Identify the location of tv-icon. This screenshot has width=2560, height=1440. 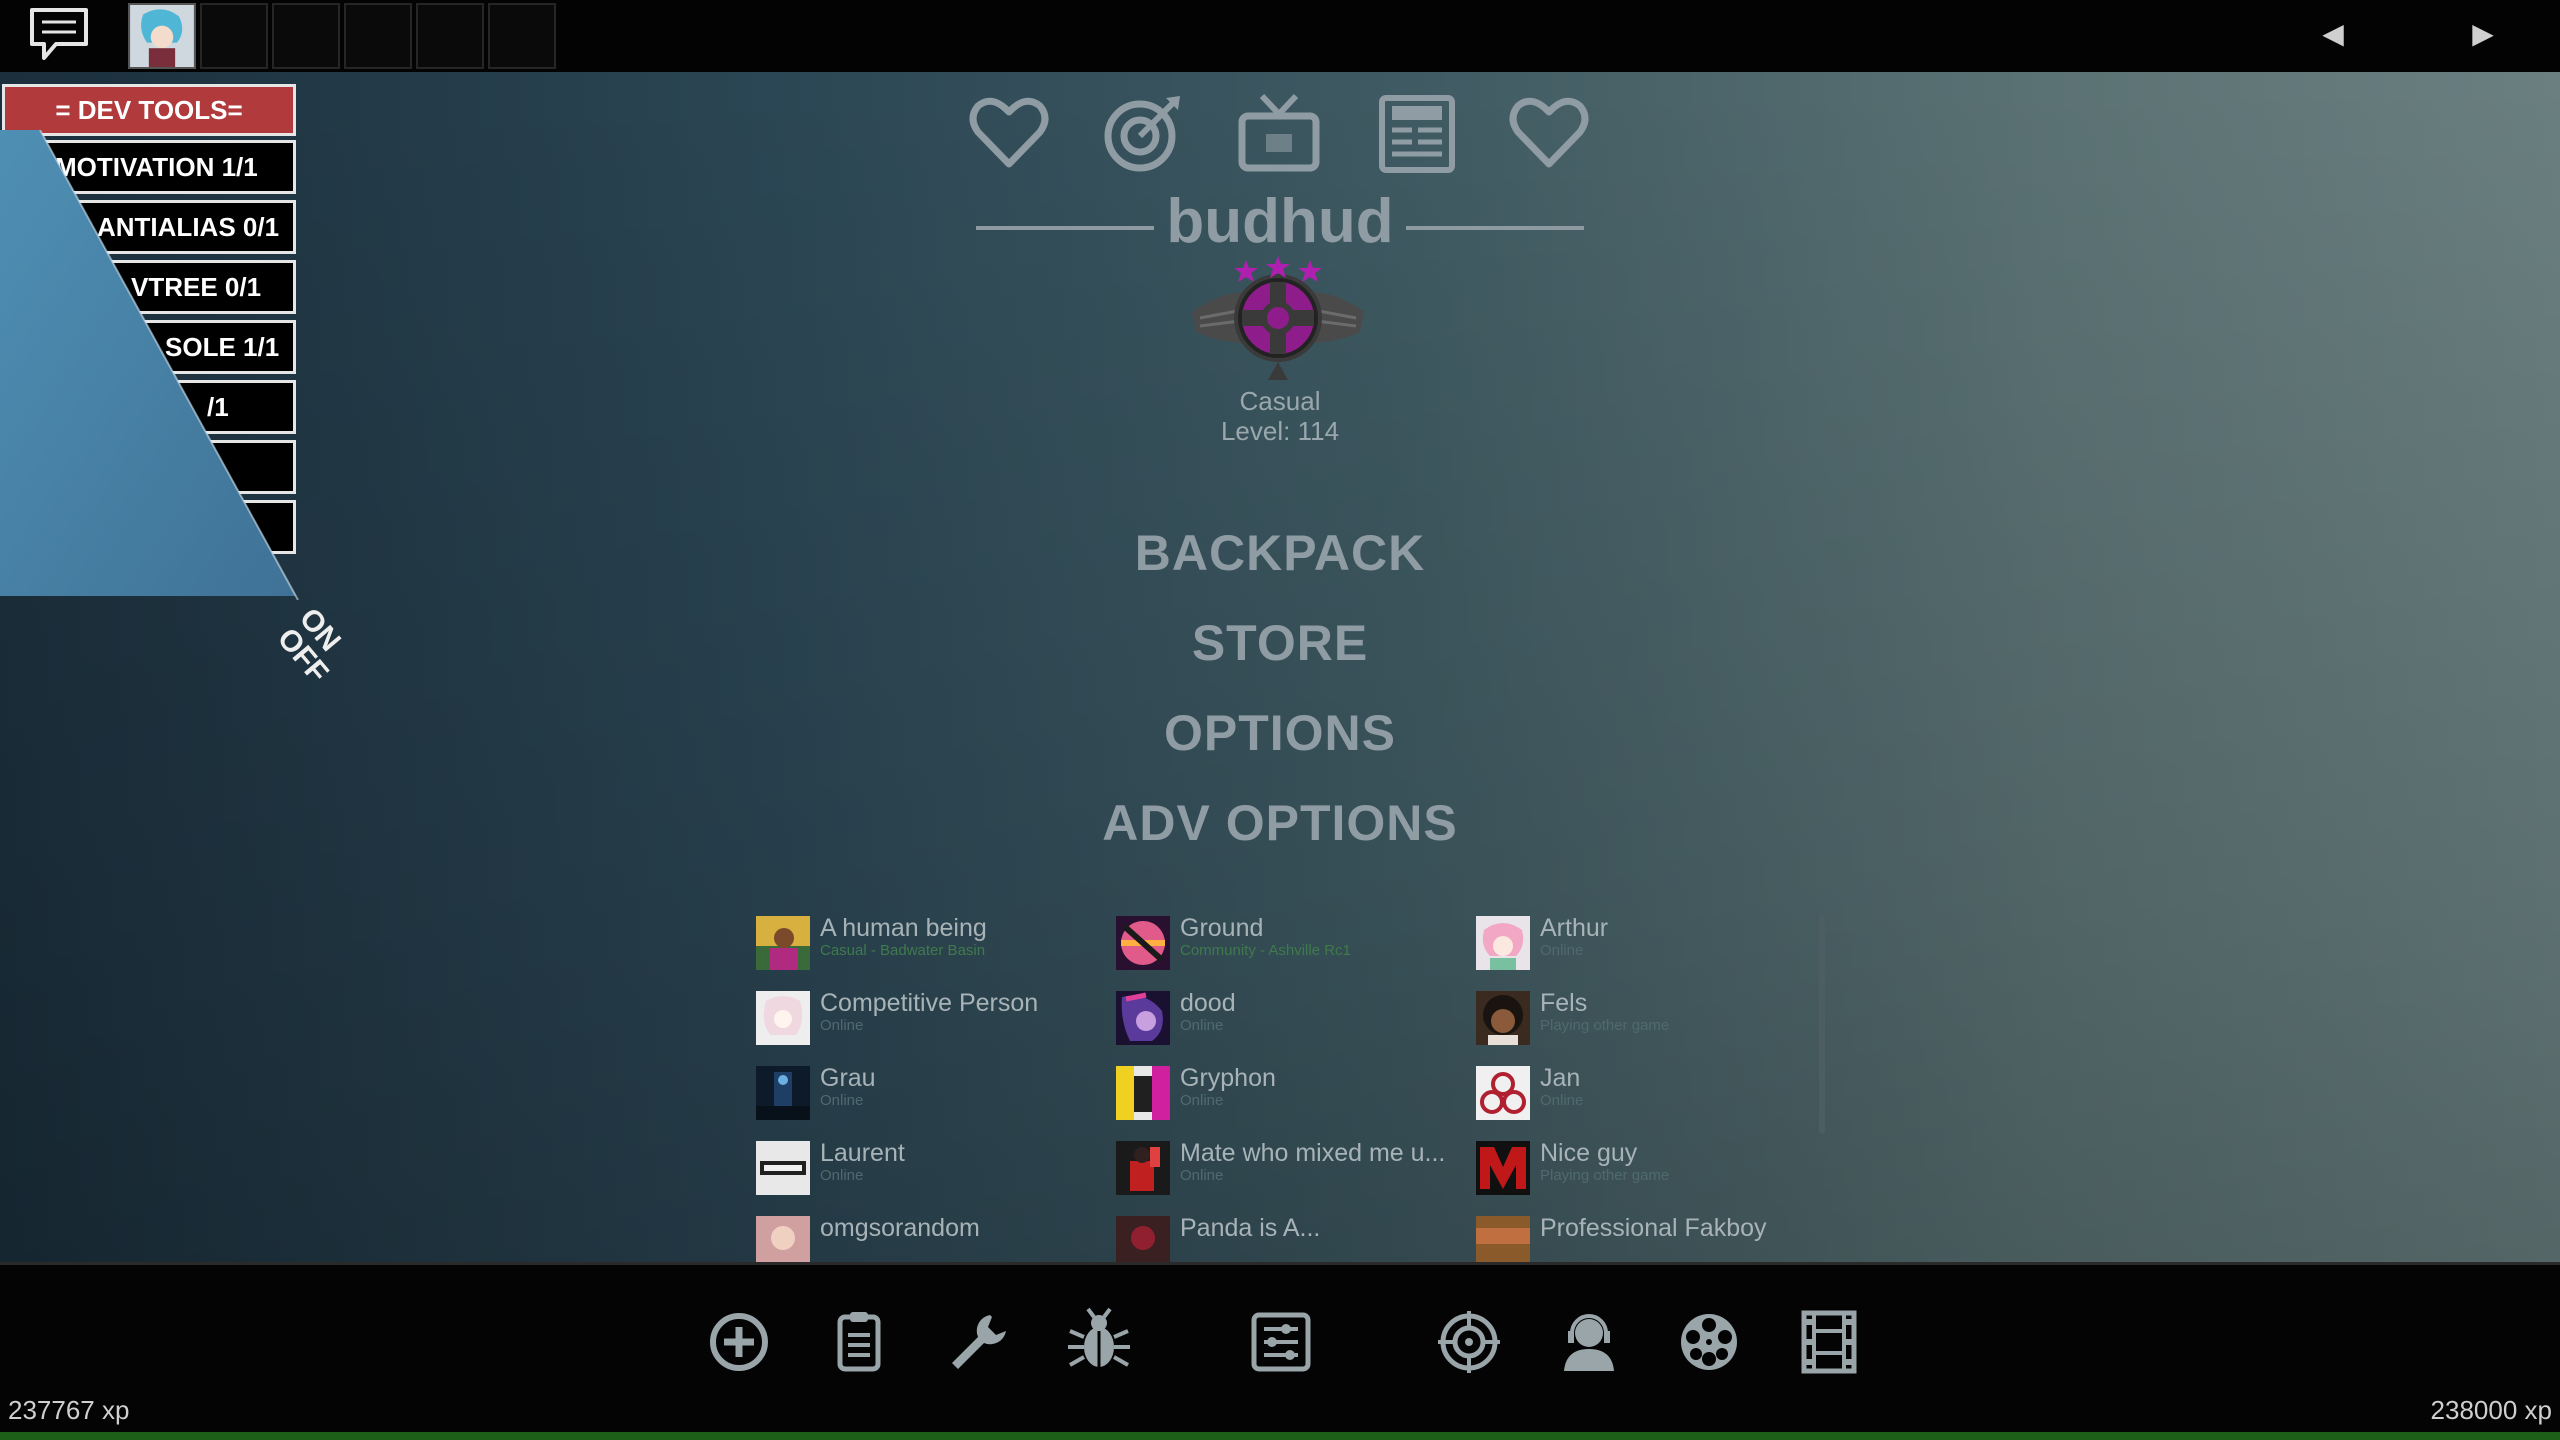
(1279, 133).